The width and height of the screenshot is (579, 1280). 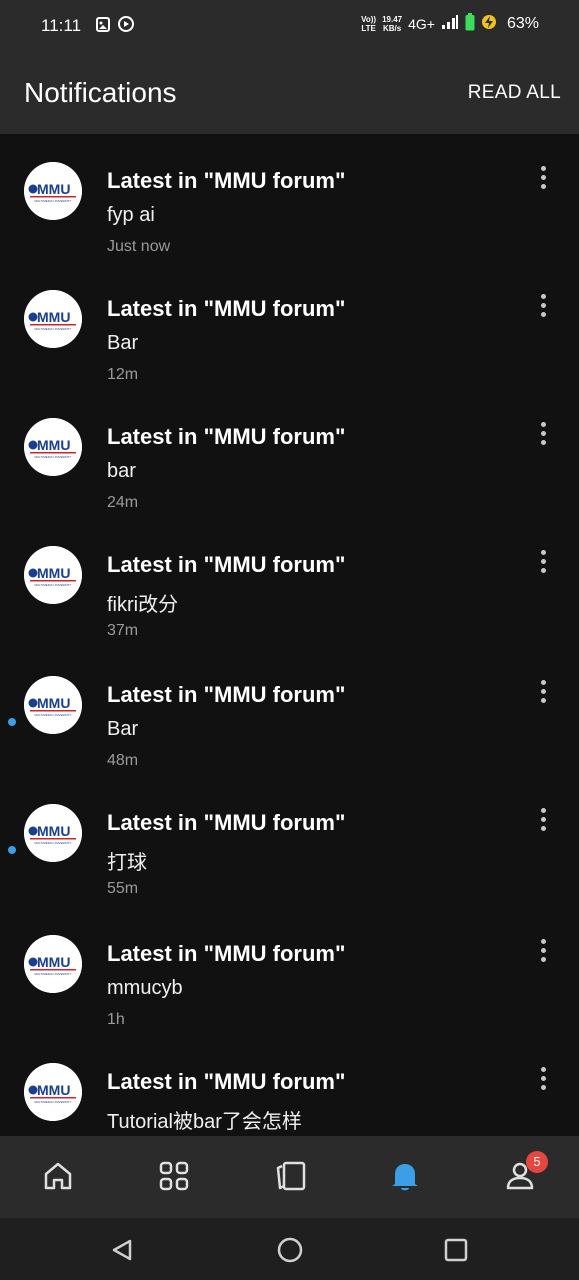 I want to click on recents-button, so click(x=456, y=1250).